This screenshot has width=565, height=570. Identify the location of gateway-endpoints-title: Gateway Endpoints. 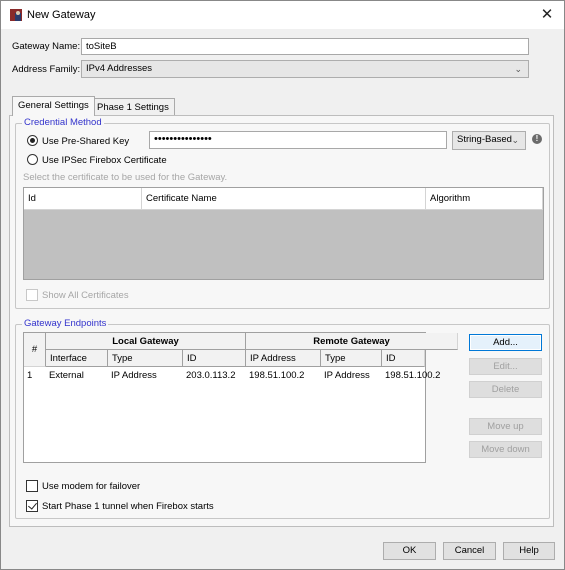
(65, 323).